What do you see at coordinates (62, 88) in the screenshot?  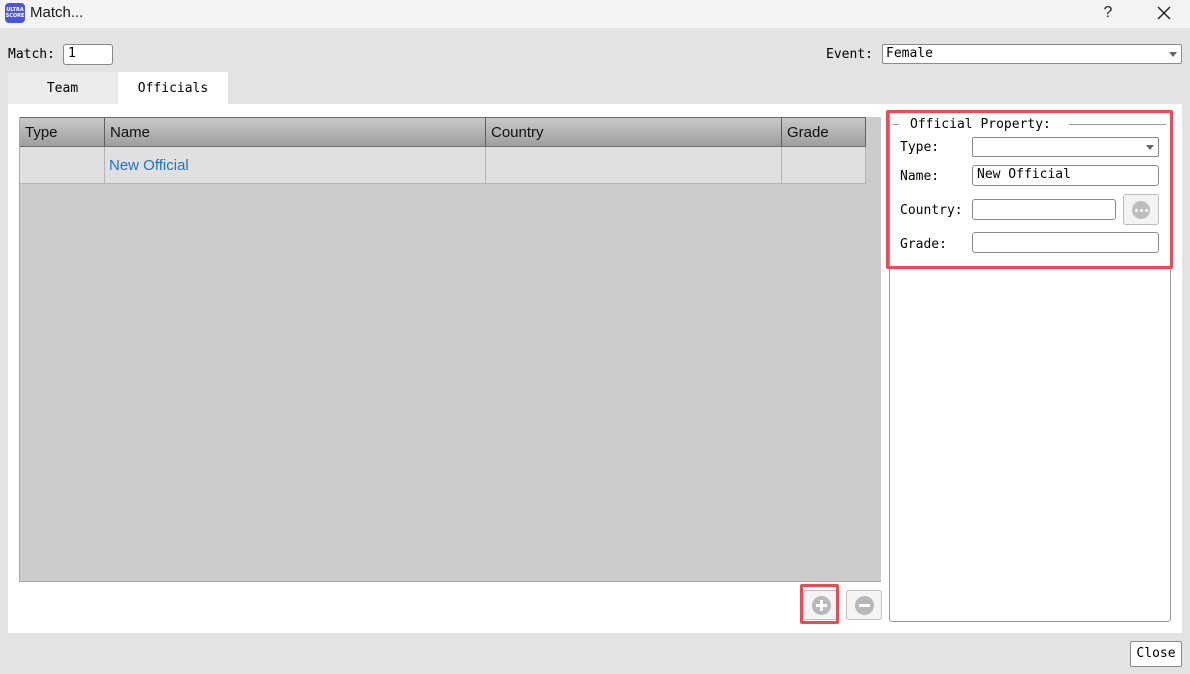 I see `tab-team: Team` at bounding box center [62, 88].